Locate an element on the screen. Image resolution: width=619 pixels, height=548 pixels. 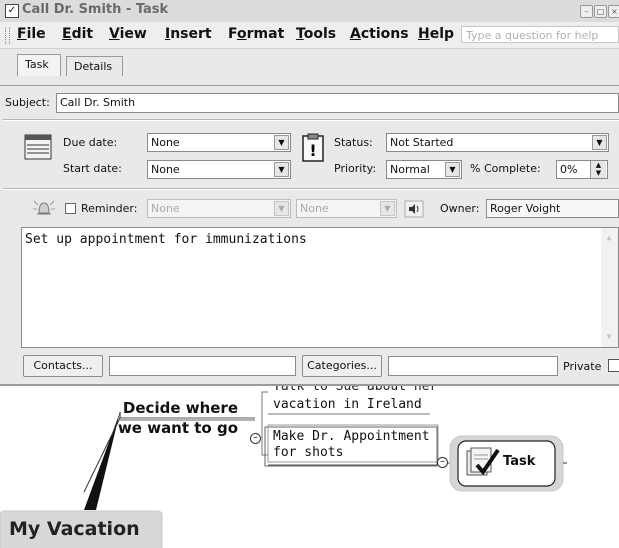
owner-field: Roger Voight is located at coordinates (552, 208).